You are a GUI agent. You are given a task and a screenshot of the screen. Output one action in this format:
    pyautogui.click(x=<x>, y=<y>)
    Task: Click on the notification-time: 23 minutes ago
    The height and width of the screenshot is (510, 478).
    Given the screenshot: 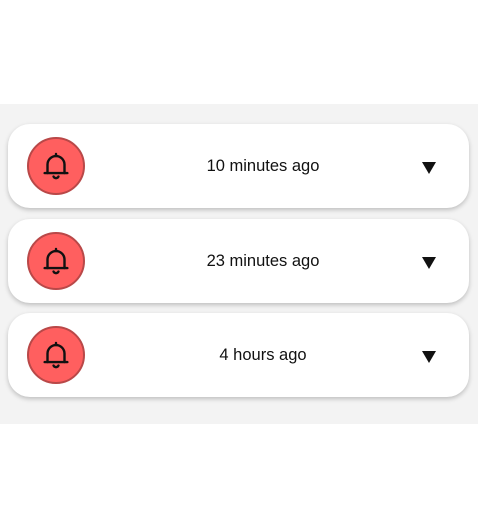 What is the action you would take?
    pyautogui.click(x=263, y=260)
    